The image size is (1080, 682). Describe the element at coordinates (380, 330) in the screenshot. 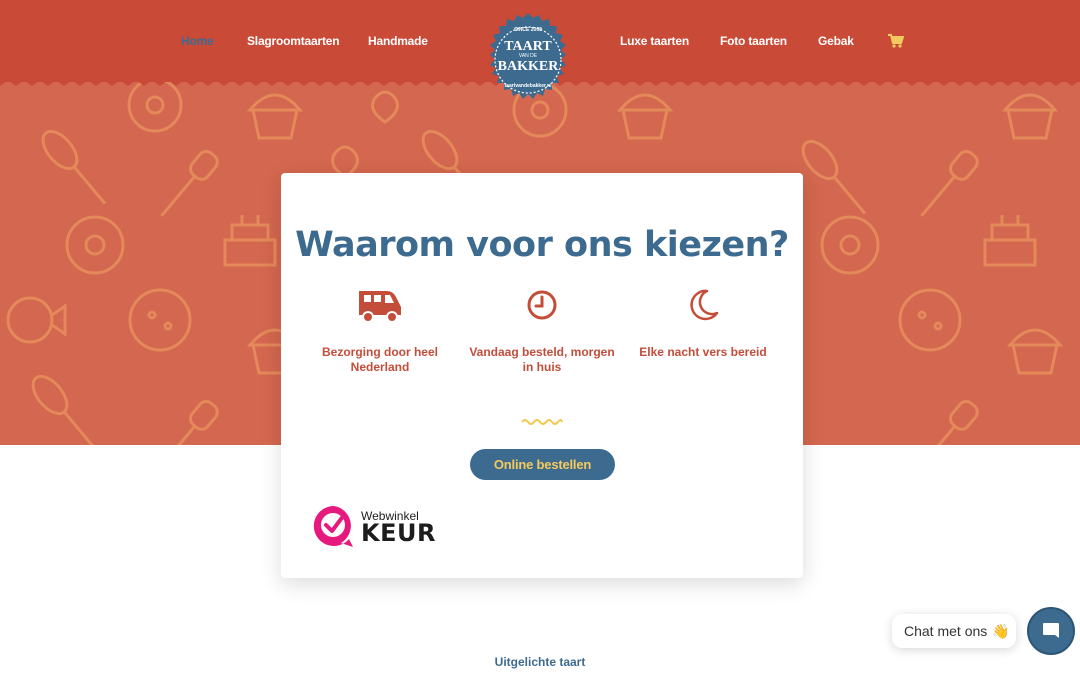

I see `feature-delivery: Bezorging door heel Nederland` at that location.